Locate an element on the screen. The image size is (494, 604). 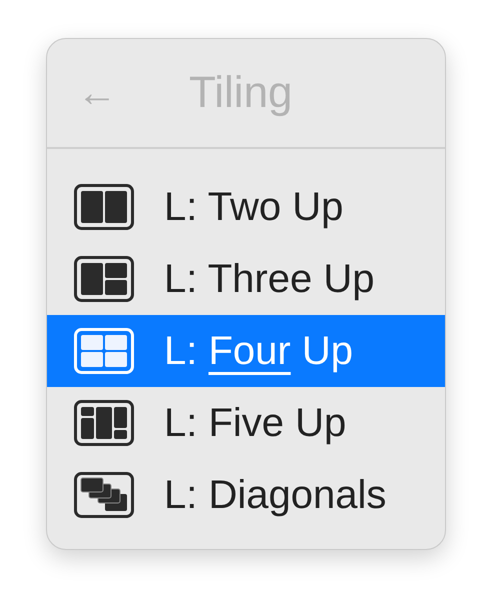
item-label: L: Diagonals is located at coordinates (275, 495).